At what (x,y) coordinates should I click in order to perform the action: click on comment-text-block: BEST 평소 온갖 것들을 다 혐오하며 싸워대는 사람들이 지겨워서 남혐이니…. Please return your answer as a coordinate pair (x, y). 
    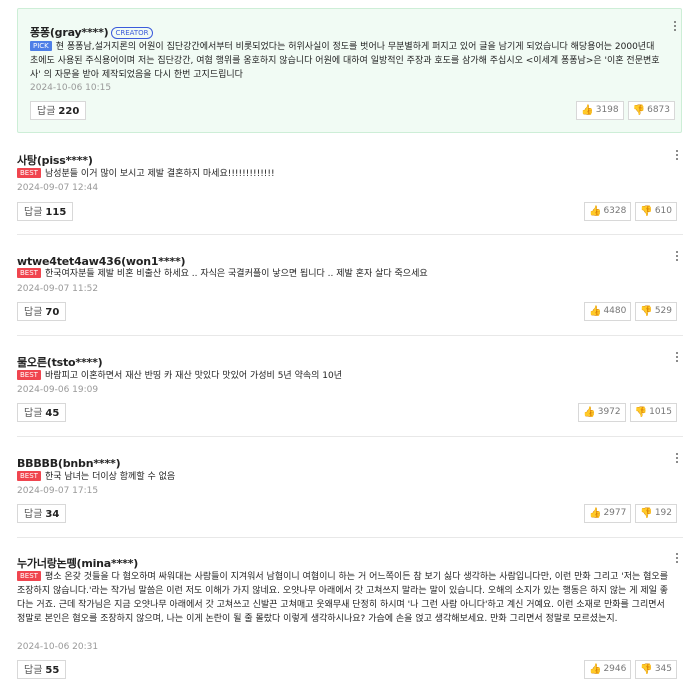
    Looking at the image, I should click on (343, 598).